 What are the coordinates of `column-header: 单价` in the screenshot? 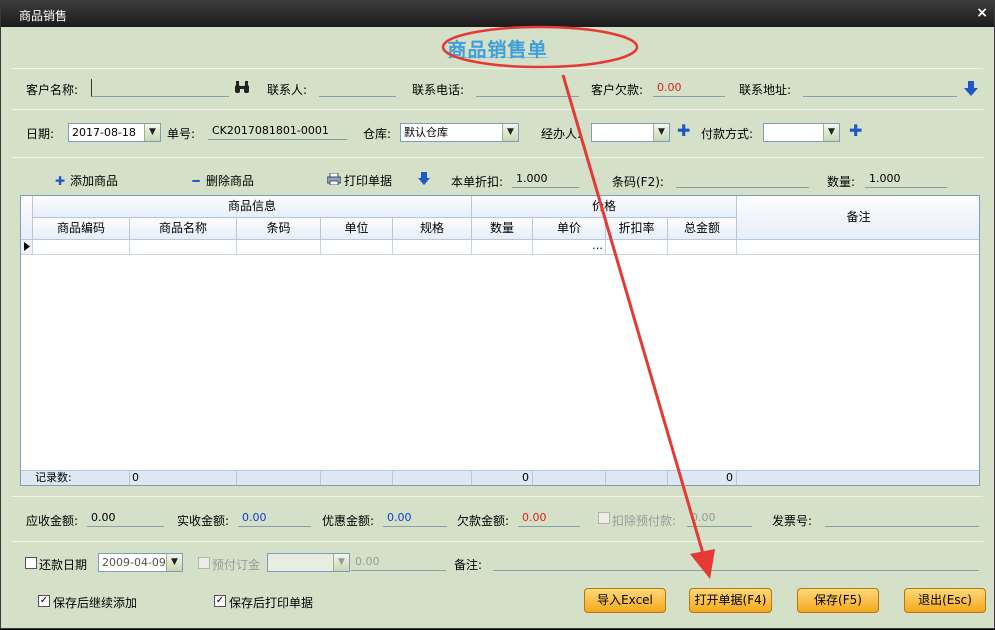 It's located at (569, 229).